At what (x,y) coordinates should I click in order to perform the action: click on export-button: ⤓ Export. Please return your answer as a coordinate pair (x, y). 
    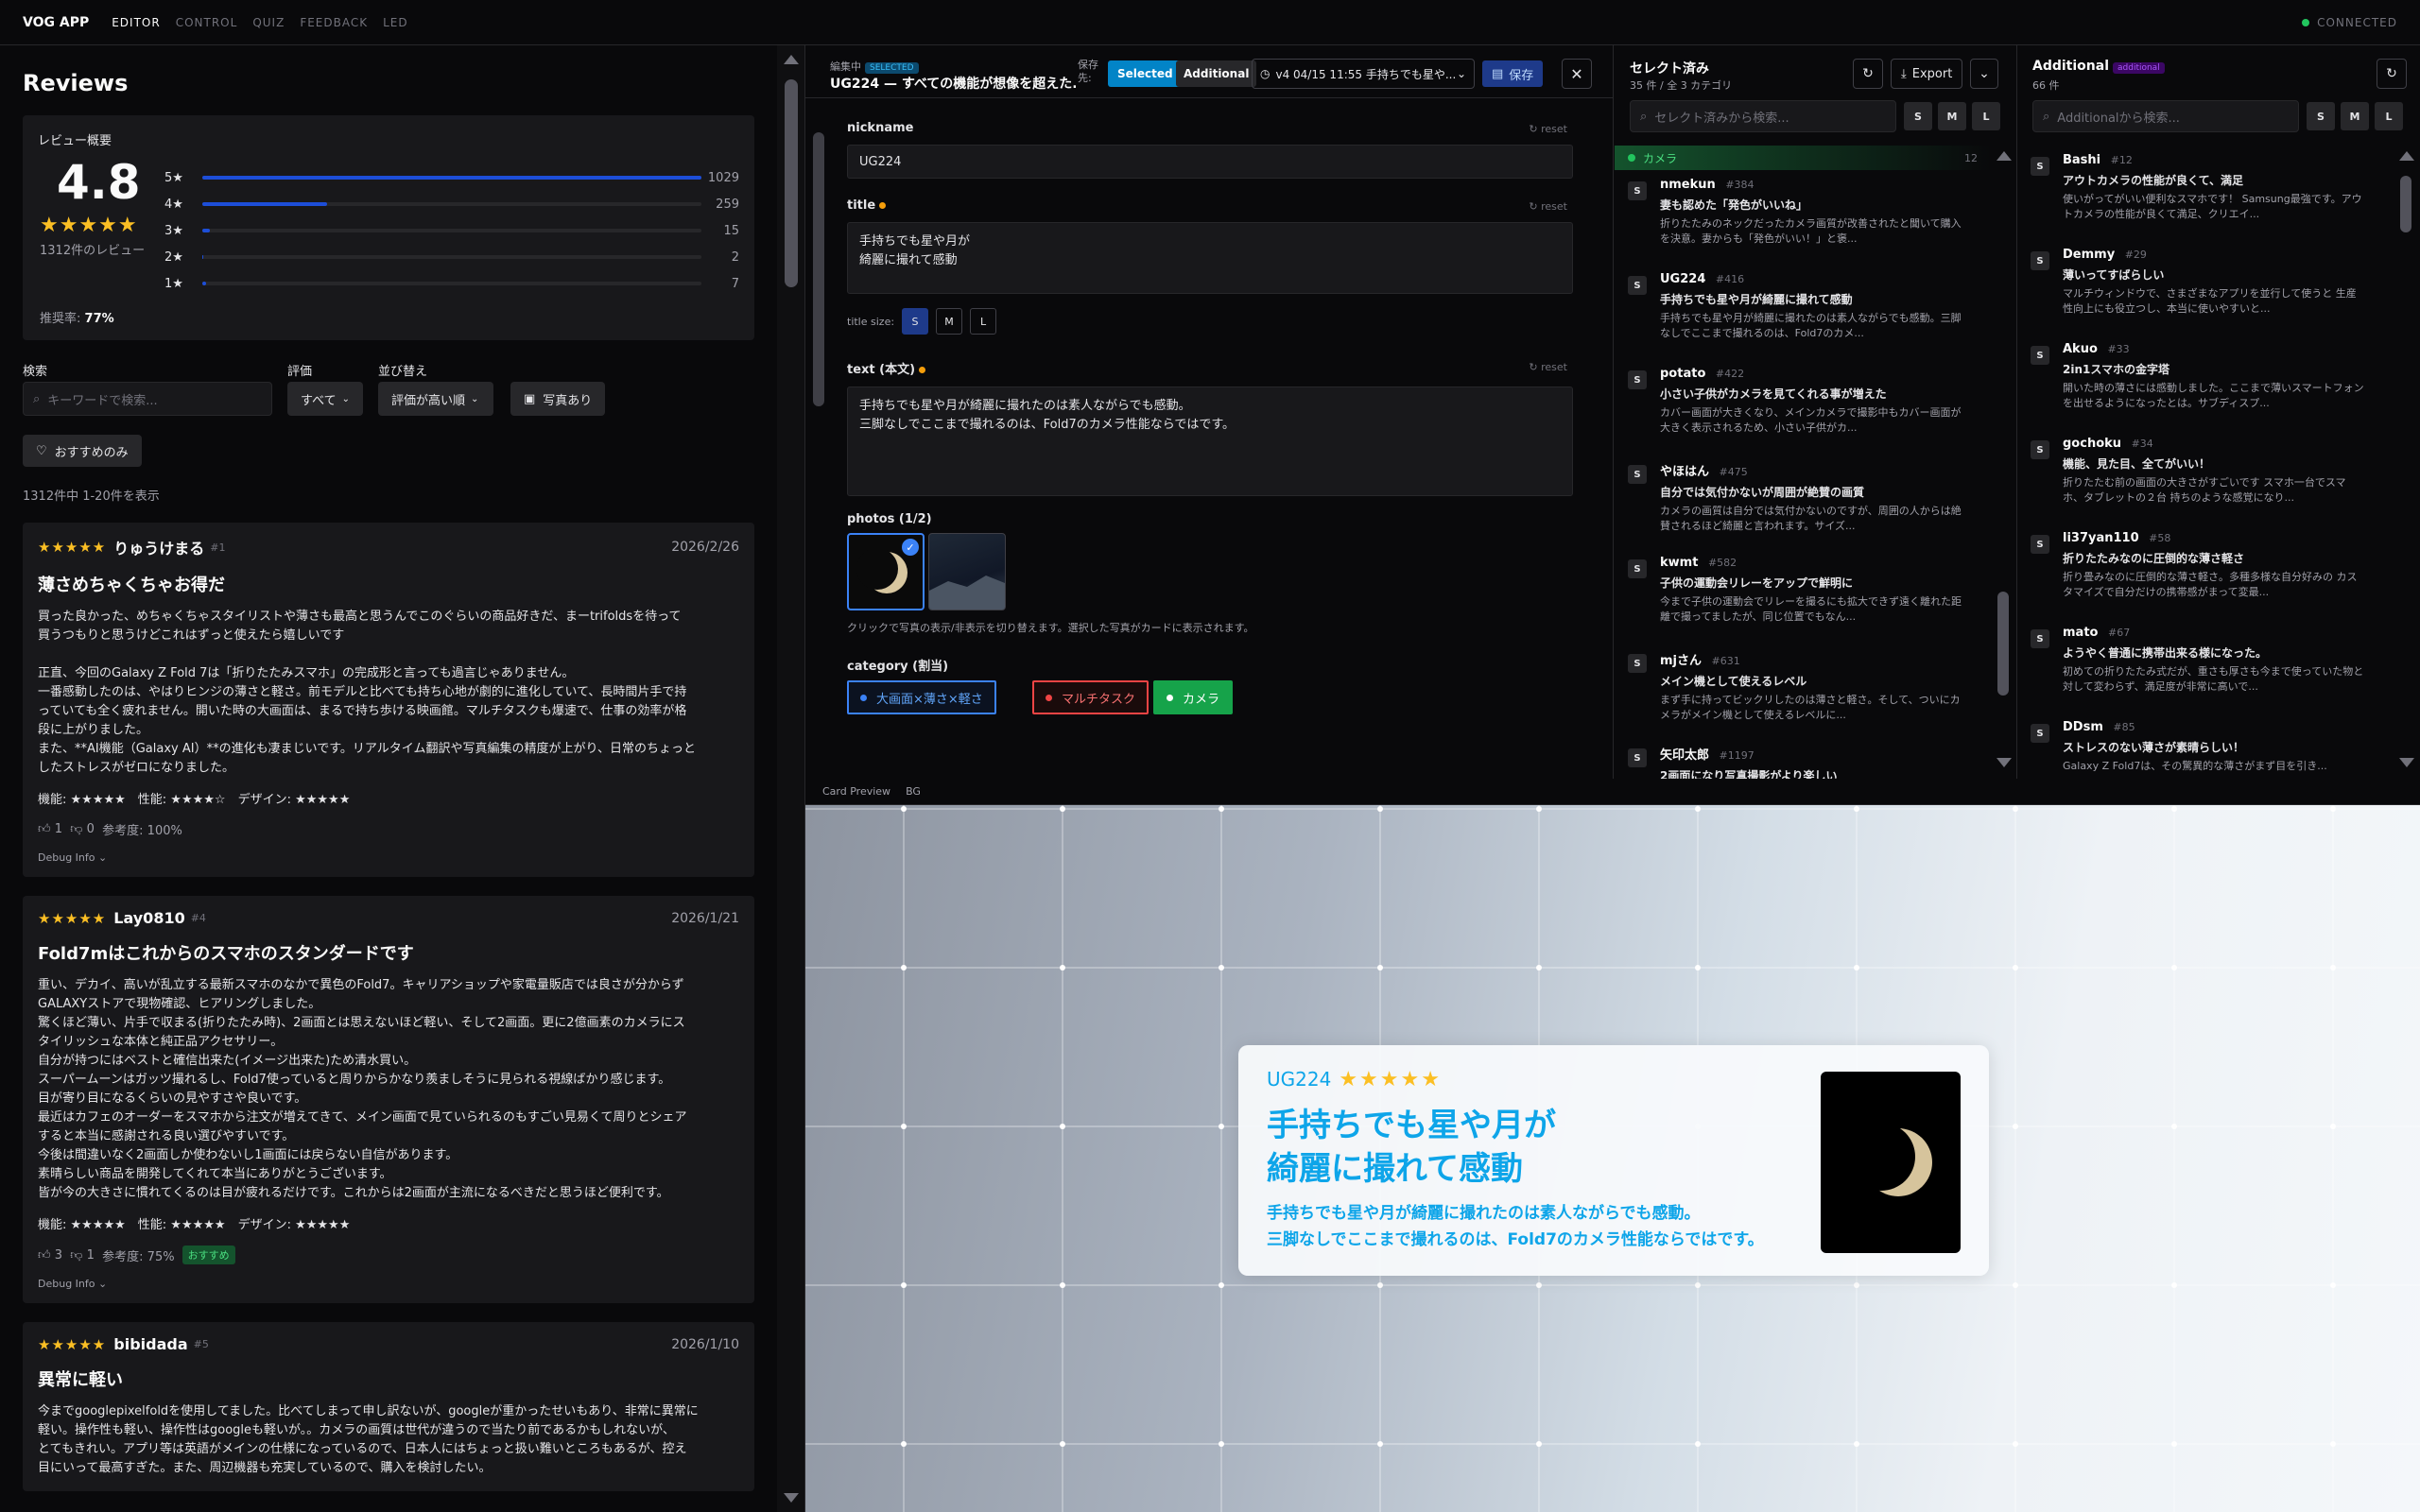
    Looking at the image, I should click on (1927, 74).